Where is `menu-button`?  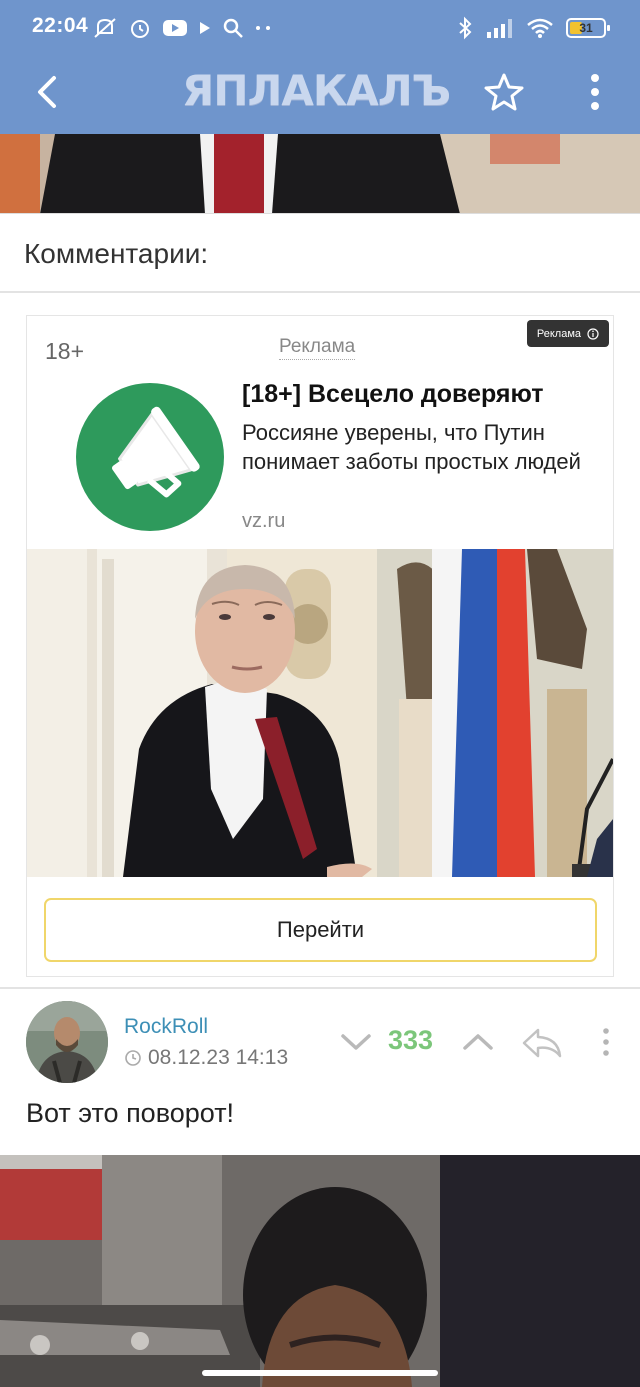 menu-button is located at coordinates (595, 92).